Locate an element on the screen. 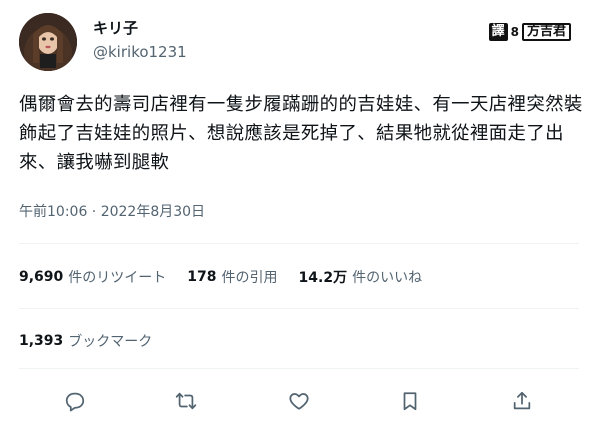 The height and width of the screenshot is (430, 598). share-icon is located at coordinates (522, 400).